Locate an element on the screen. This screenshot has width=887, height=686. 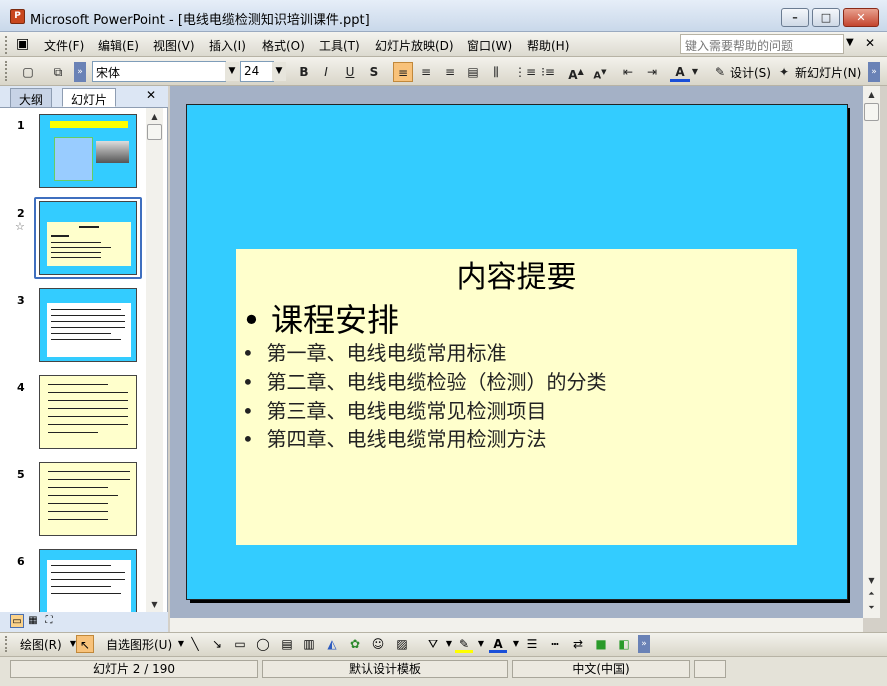
align-left-icon: ≡ is located at coordinates (403, 72).